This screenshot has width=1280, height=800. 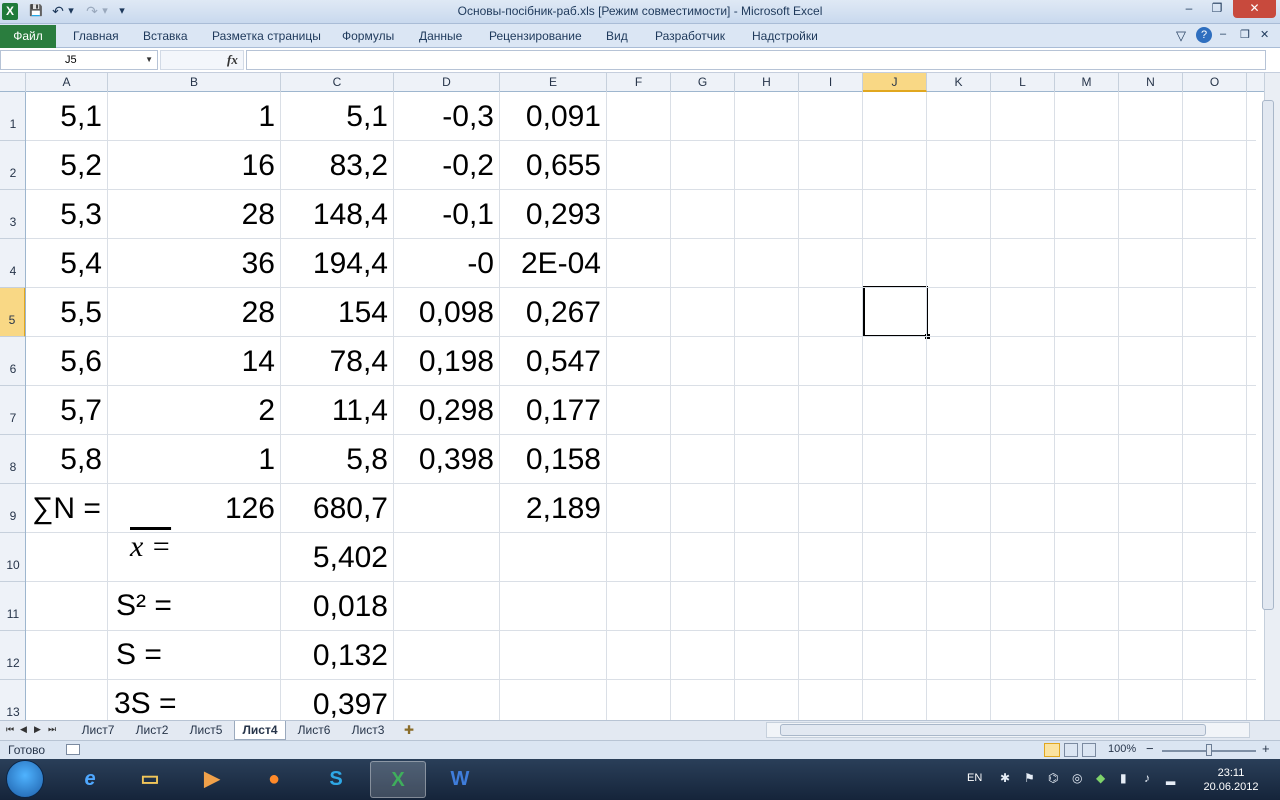 What do you see at coordinates (368, 36) in the screenshot?
I see `tab-formulas: Формулы` at bounding box center [368, 36].